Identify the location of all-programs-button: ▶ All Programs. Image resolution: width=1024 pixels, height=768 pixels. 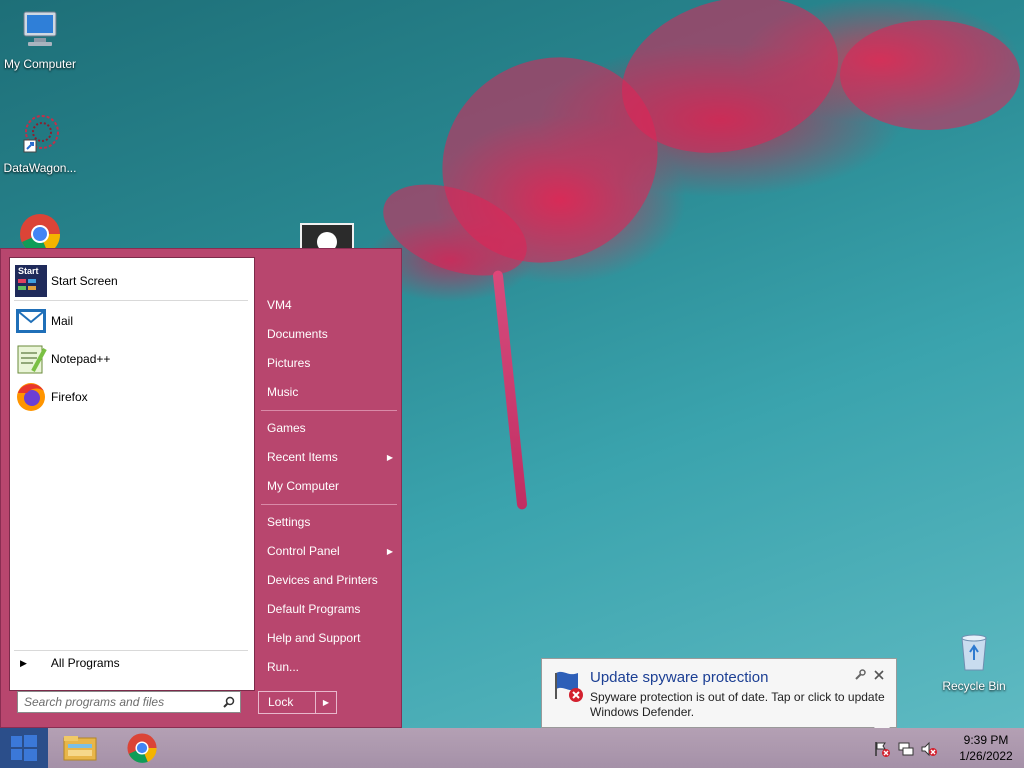
(70, 663).